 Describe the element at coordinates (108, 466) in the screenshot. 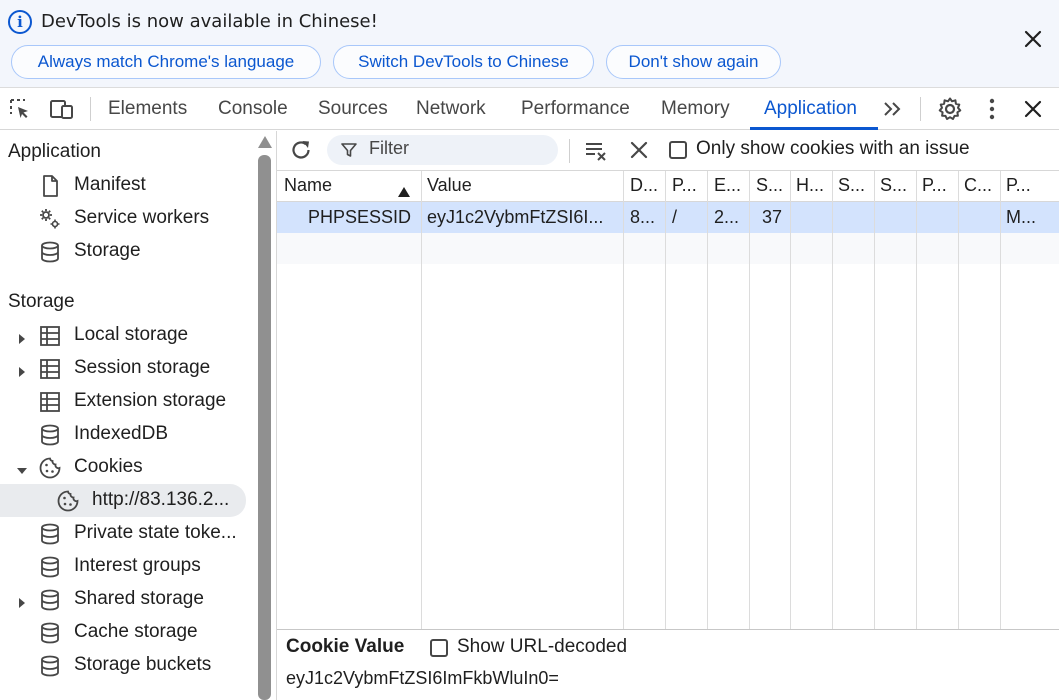

I see `sidebar-item-label: Cookies` at that location.